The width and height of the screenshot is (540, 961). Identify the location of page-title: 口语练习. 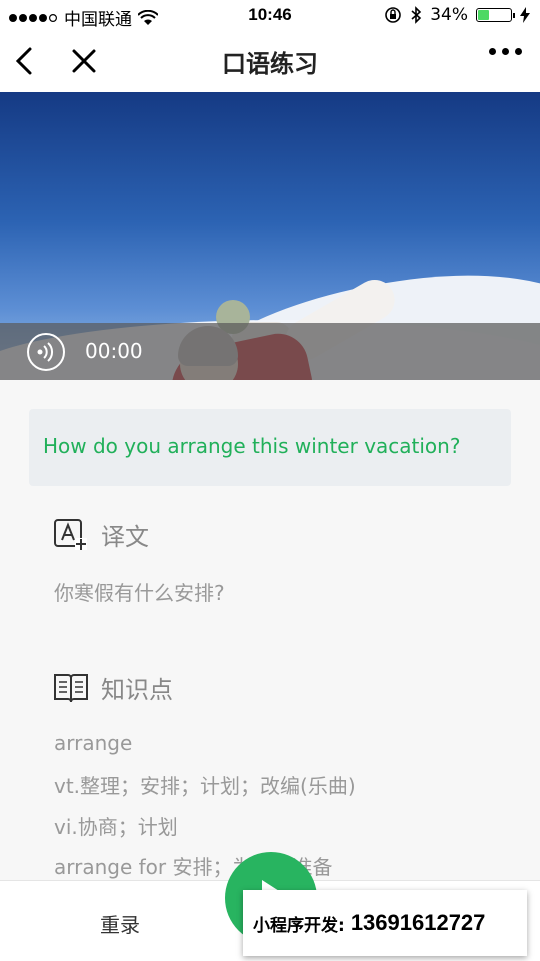
(270, 64).